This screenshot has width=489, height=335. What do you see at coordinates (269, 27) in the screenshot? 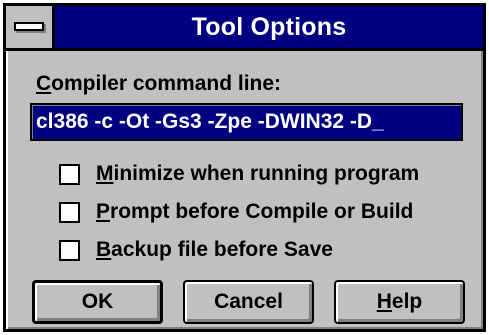
I see `dialog-title: Tool Options` at bounding box center [269, 27].